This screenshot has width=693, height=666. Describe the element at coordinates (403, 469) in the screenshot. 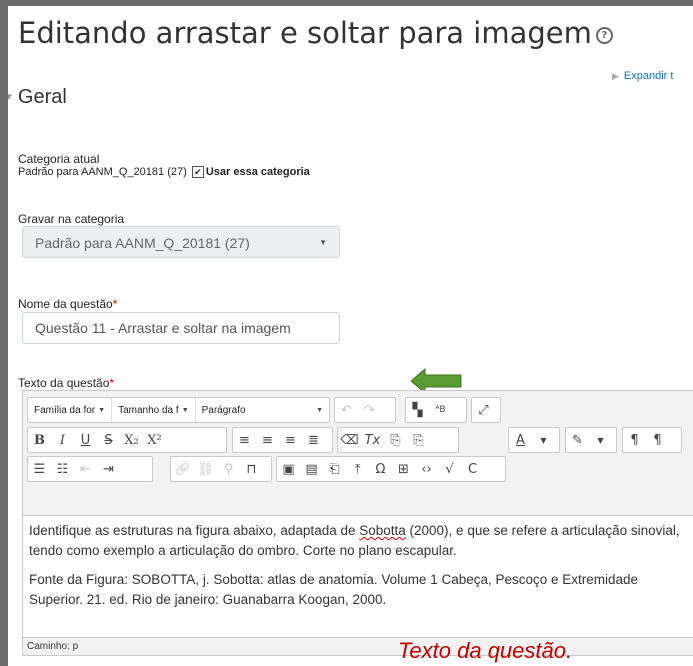

I see `table-icon: ⊞` at that location.